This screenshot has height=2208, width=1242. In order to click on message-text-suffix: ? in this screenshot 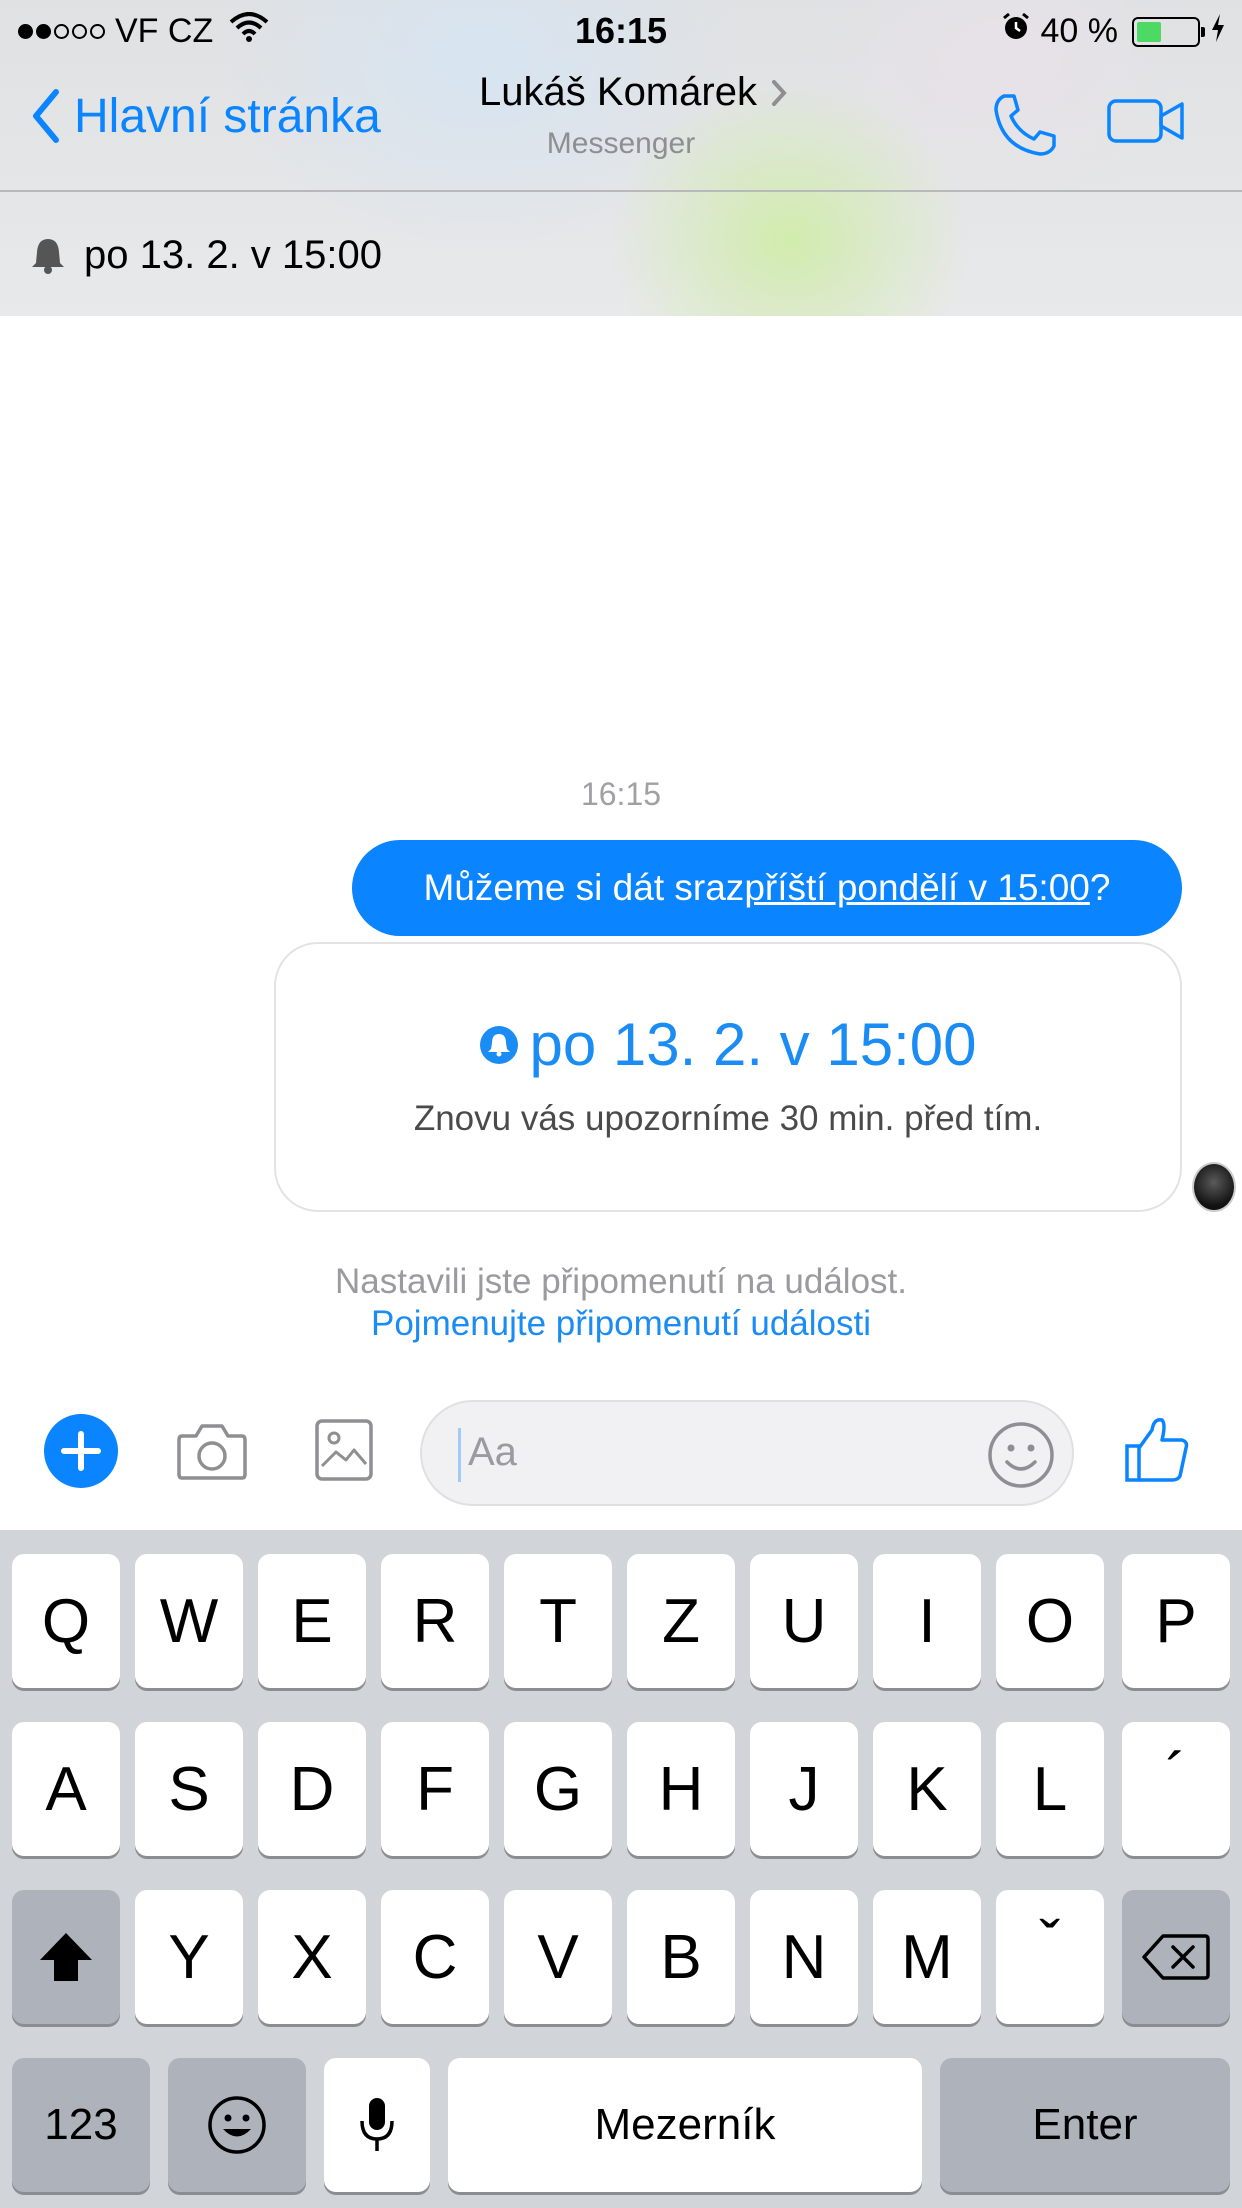, I will do `click(1100, 887)`.